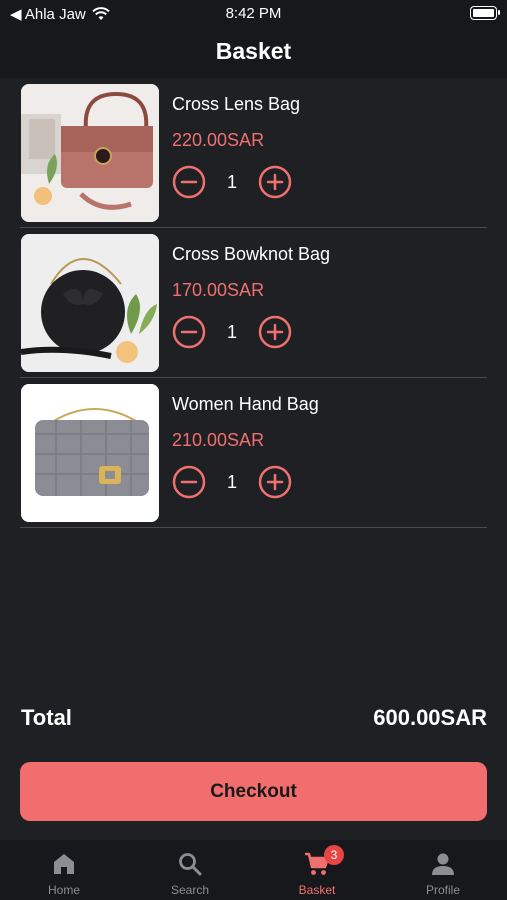  What do you see at coordinates (64, 864) in the screenshot?
I see `home-icon` at bounding box center [64, 864].